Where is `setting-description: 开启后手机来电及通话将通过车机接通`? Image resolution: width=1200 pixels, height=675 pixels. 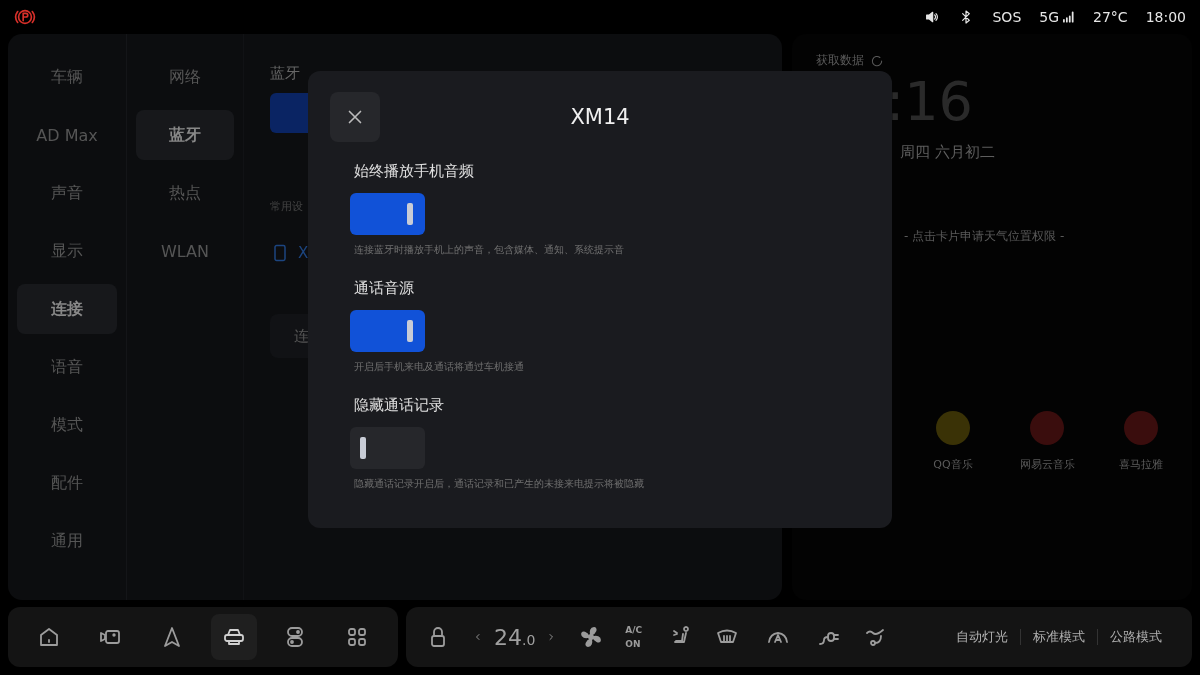 setting-description: 开启后手机来电及通话将通过车机接通 is located at coordinates (439, 367).